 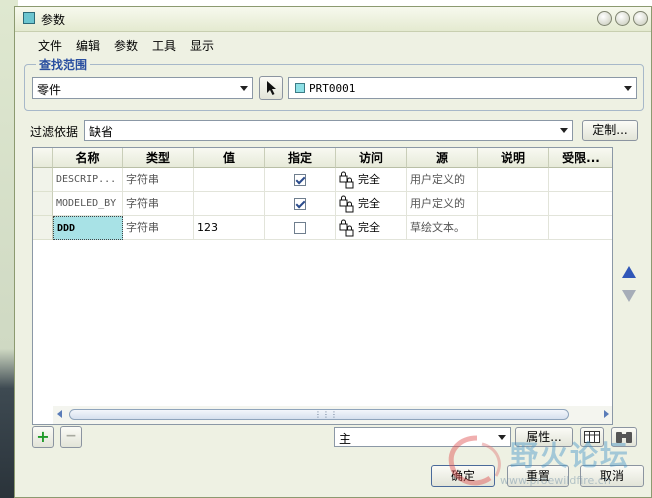 I want to click on scroll-left-icon, so click(x=59, y=414).